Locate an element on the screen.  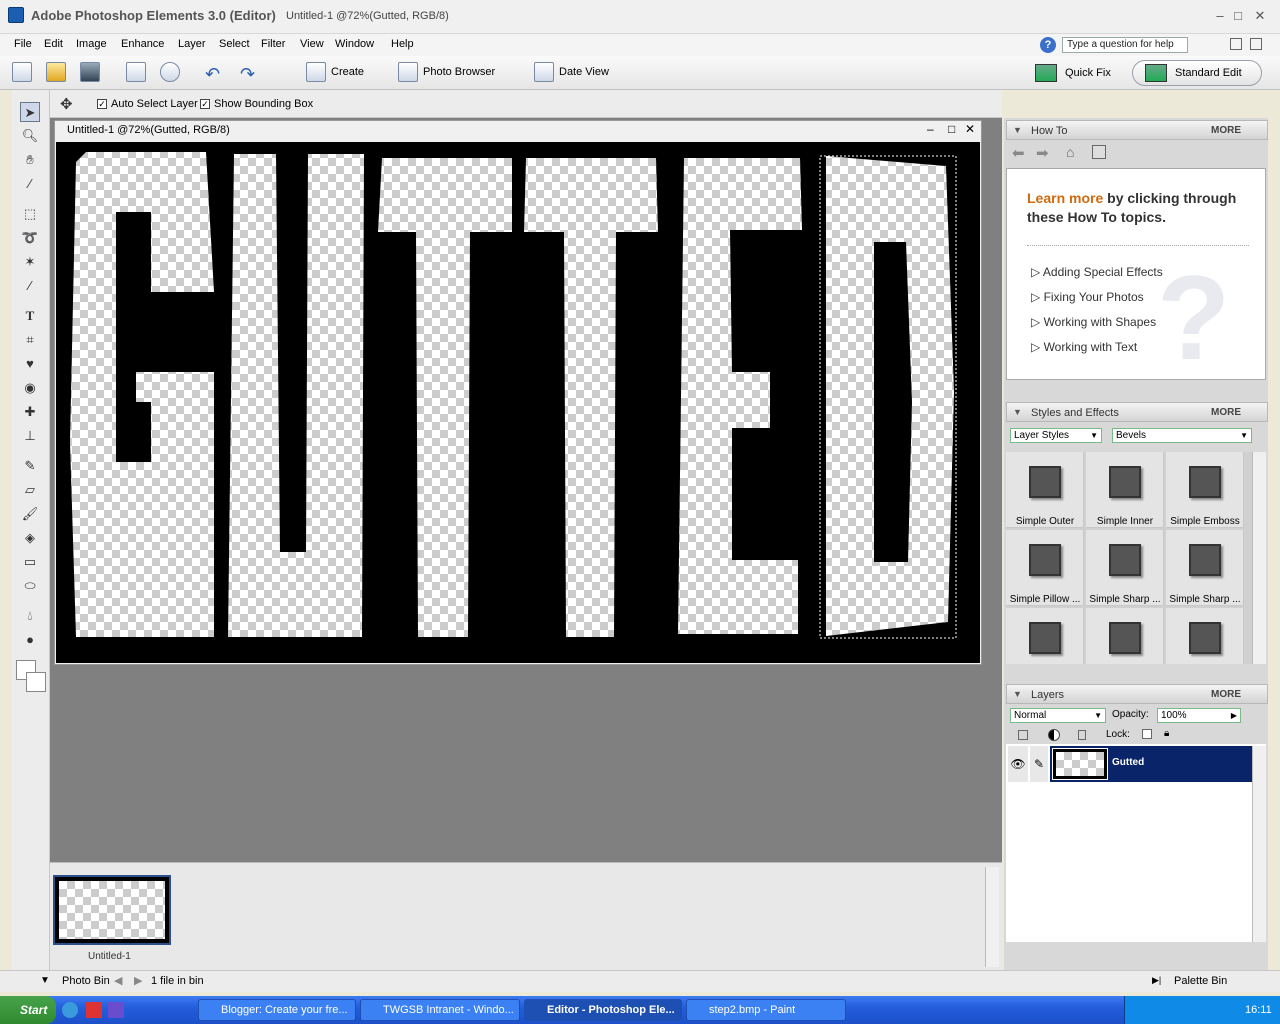
learn-more-link: Learn more is located at coordinates (1065, 198).